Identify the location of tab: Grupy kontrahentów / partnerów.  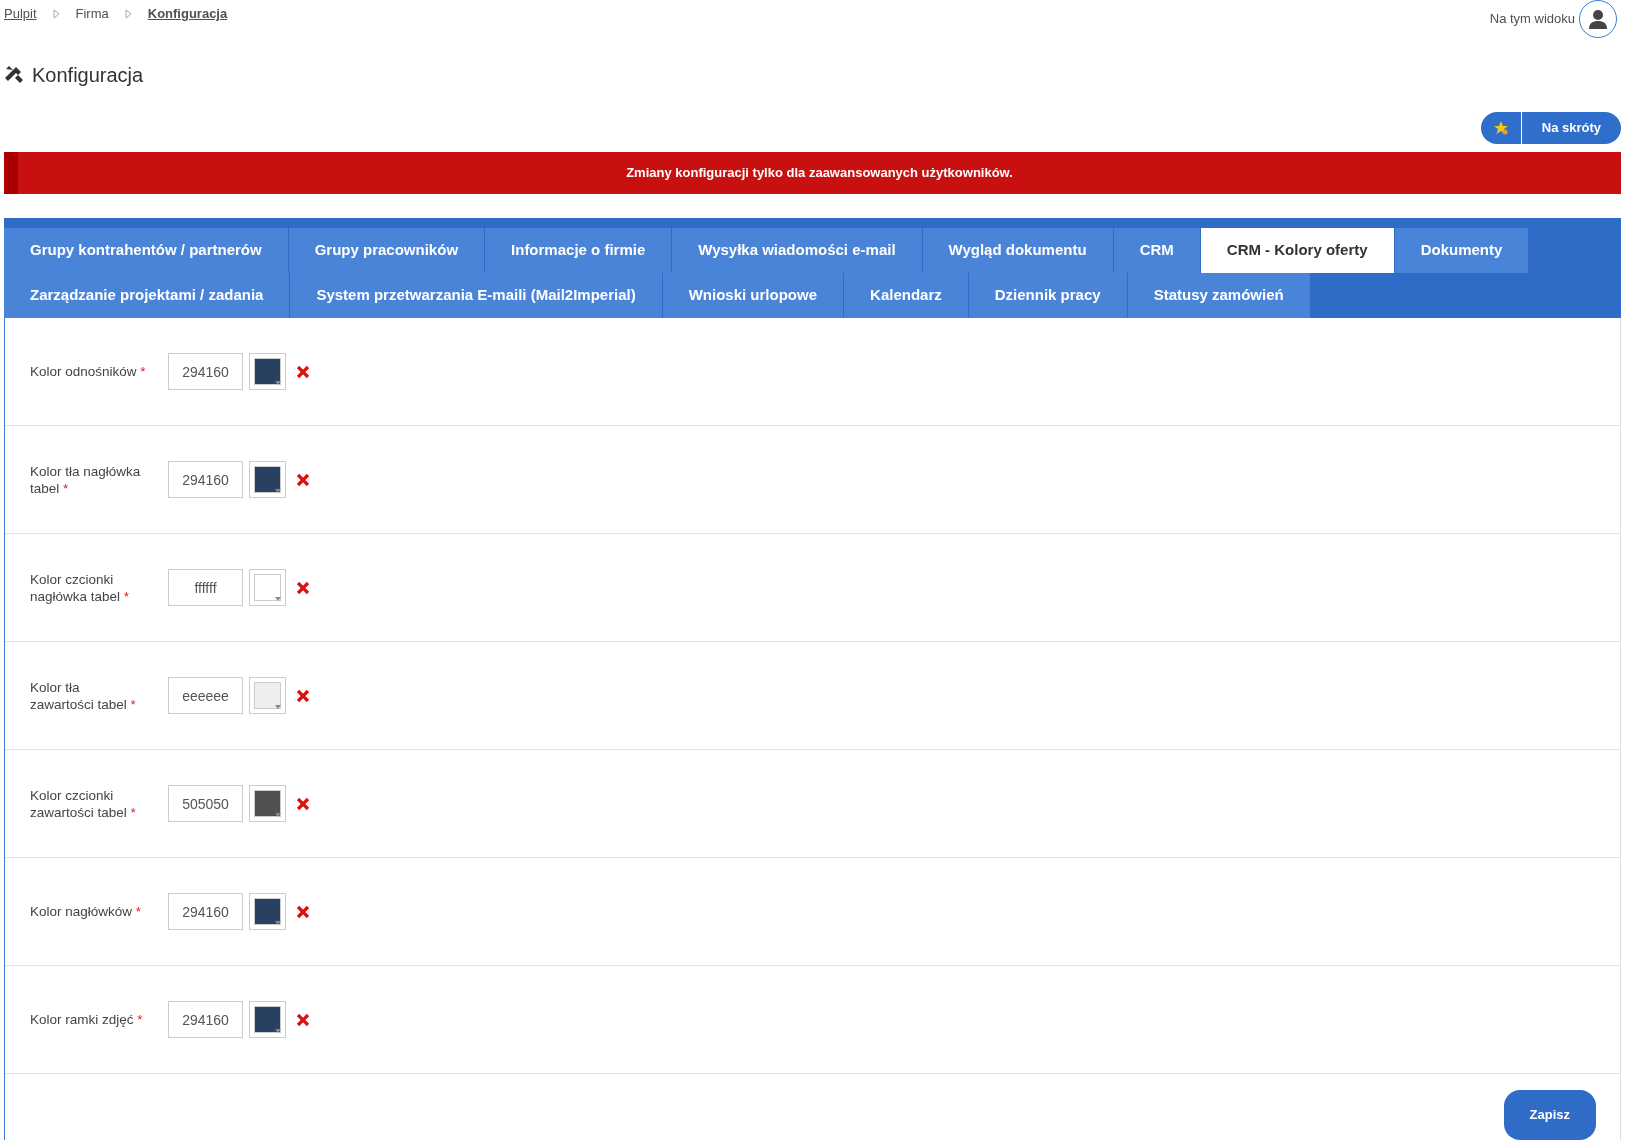
(146, 250).